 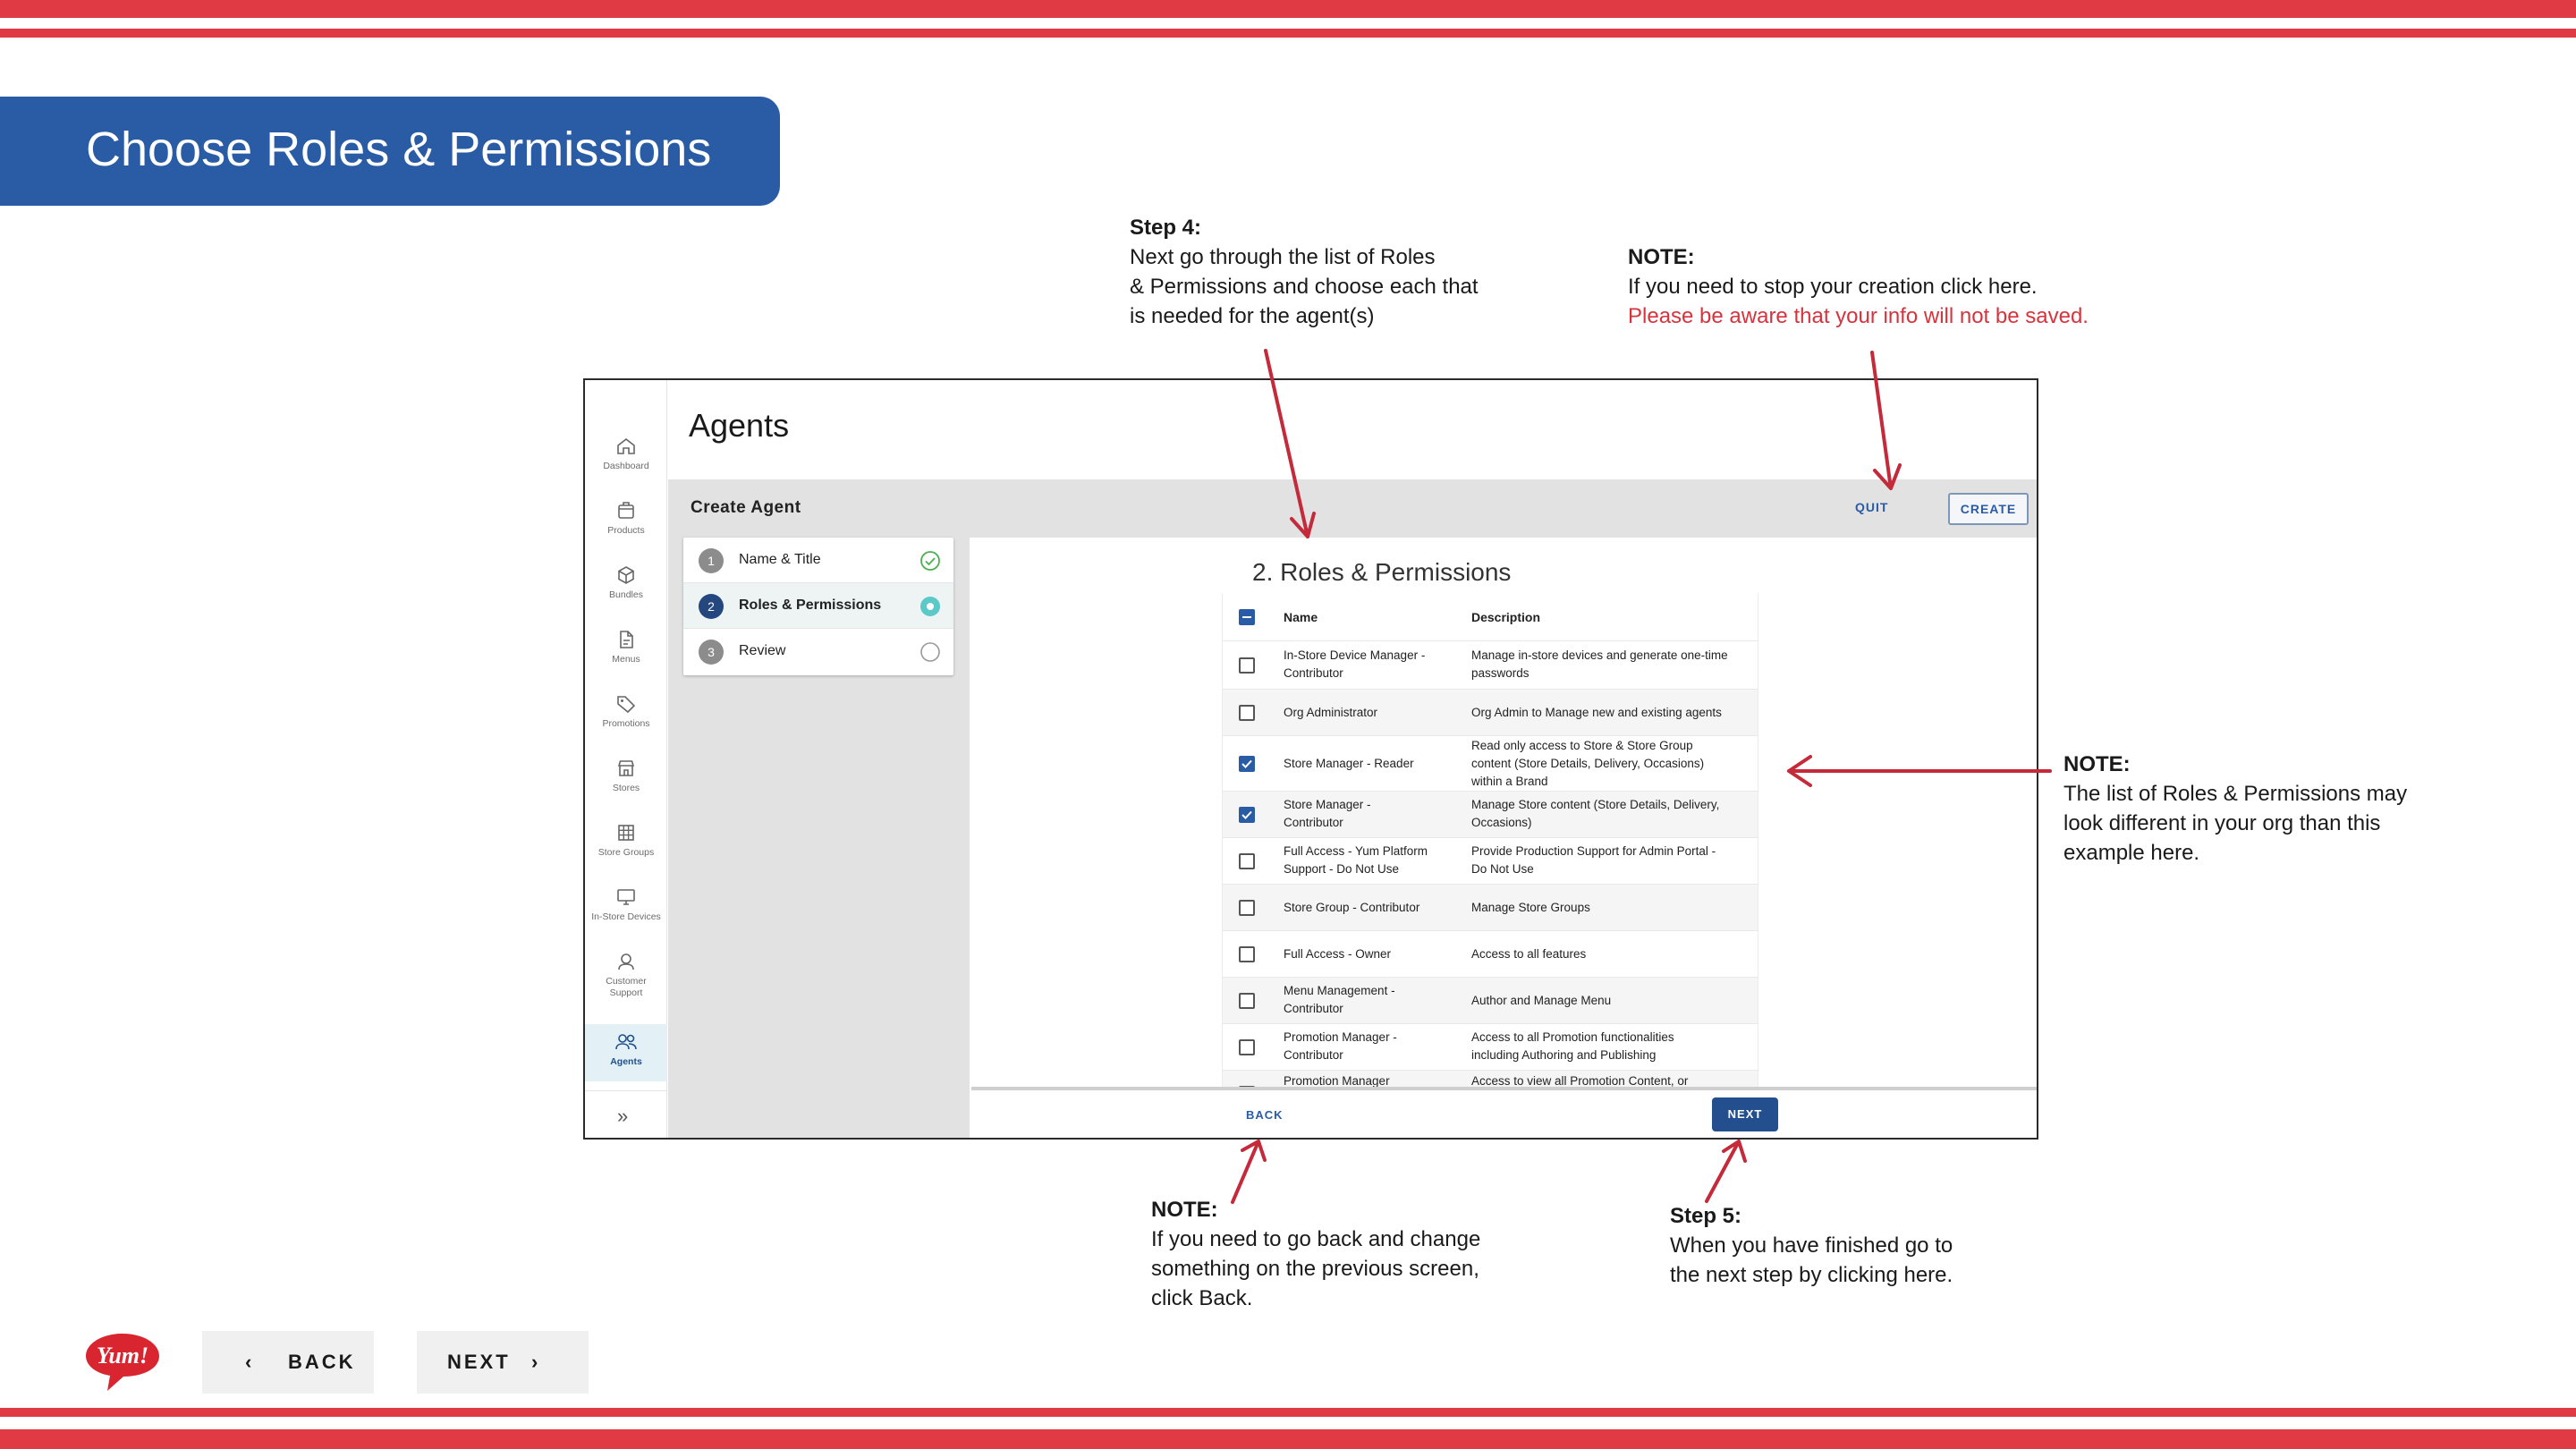 I want to click on chevron-left-icon: ‹, so click(x=248, y=1362).